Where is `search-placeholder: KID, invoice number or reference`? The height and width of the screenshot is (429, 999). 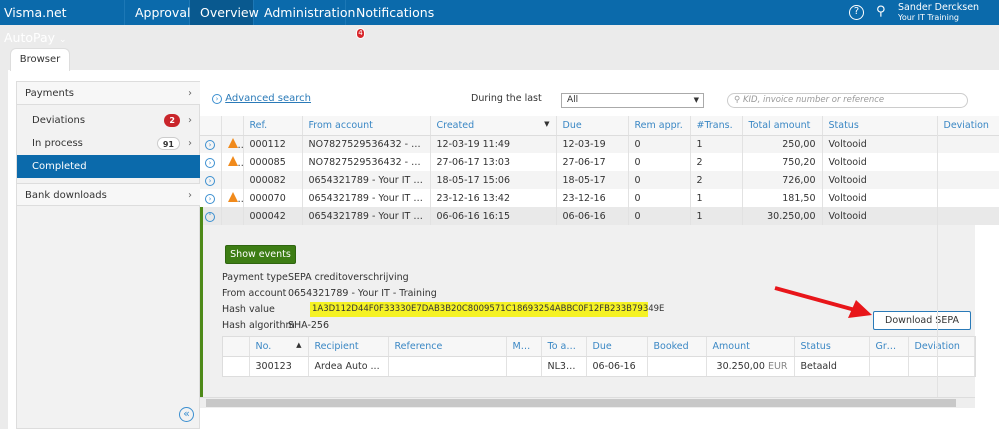
search-placeholder: KID, invoice number or reference is located at coordinates (813, 100).